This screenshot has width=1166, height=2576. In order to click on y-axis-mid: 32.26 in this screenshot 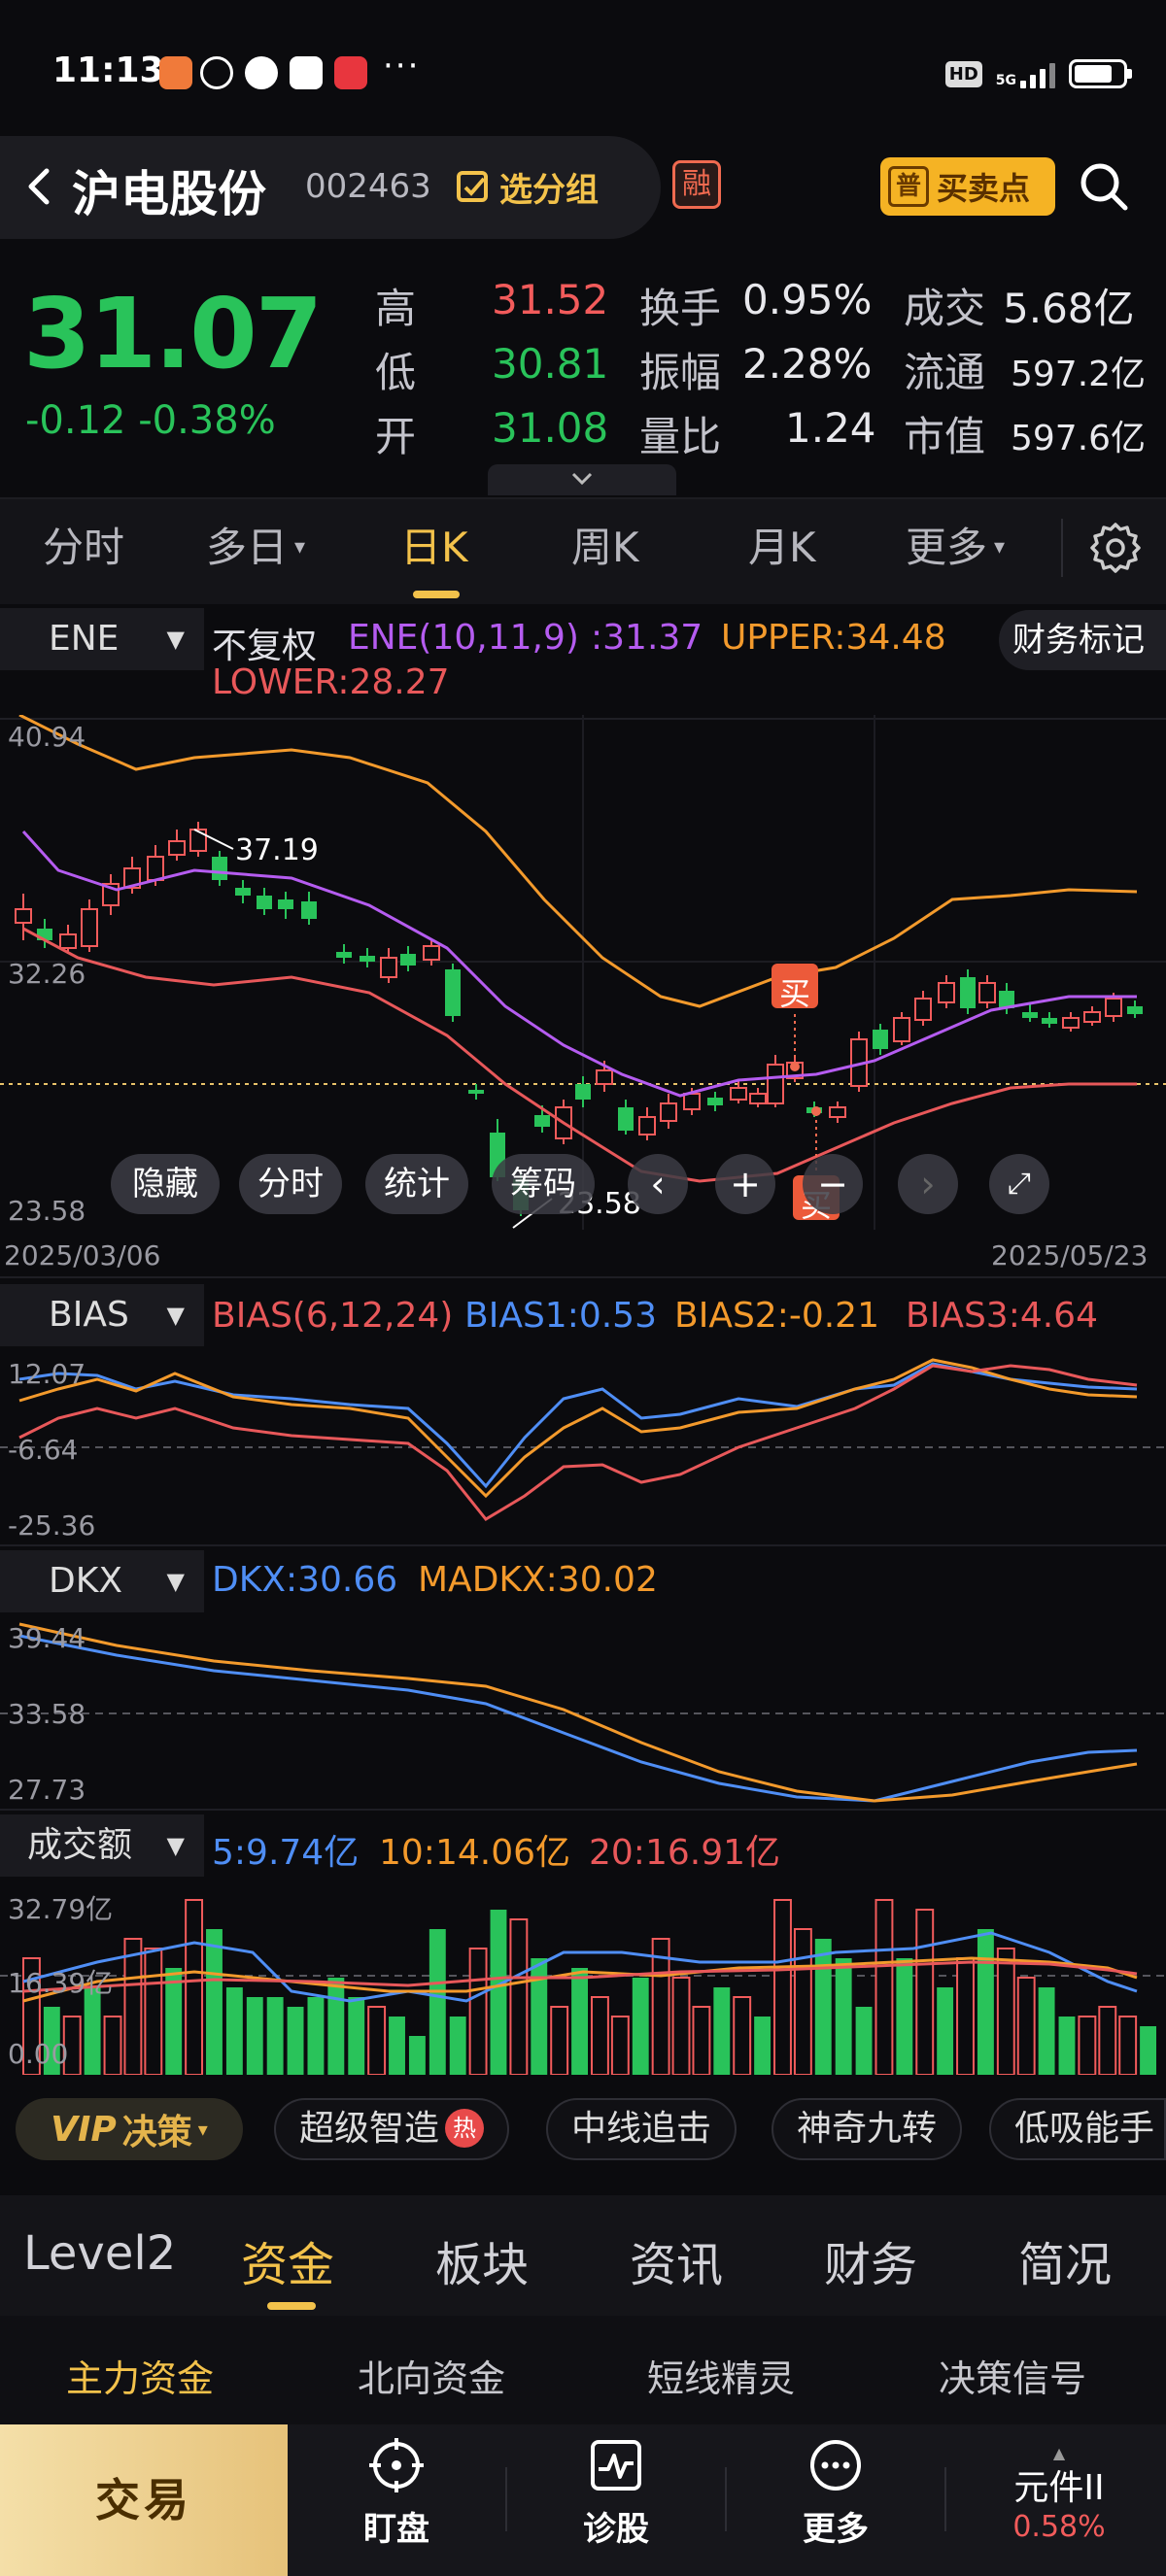, I will do `click(47, 974)`.